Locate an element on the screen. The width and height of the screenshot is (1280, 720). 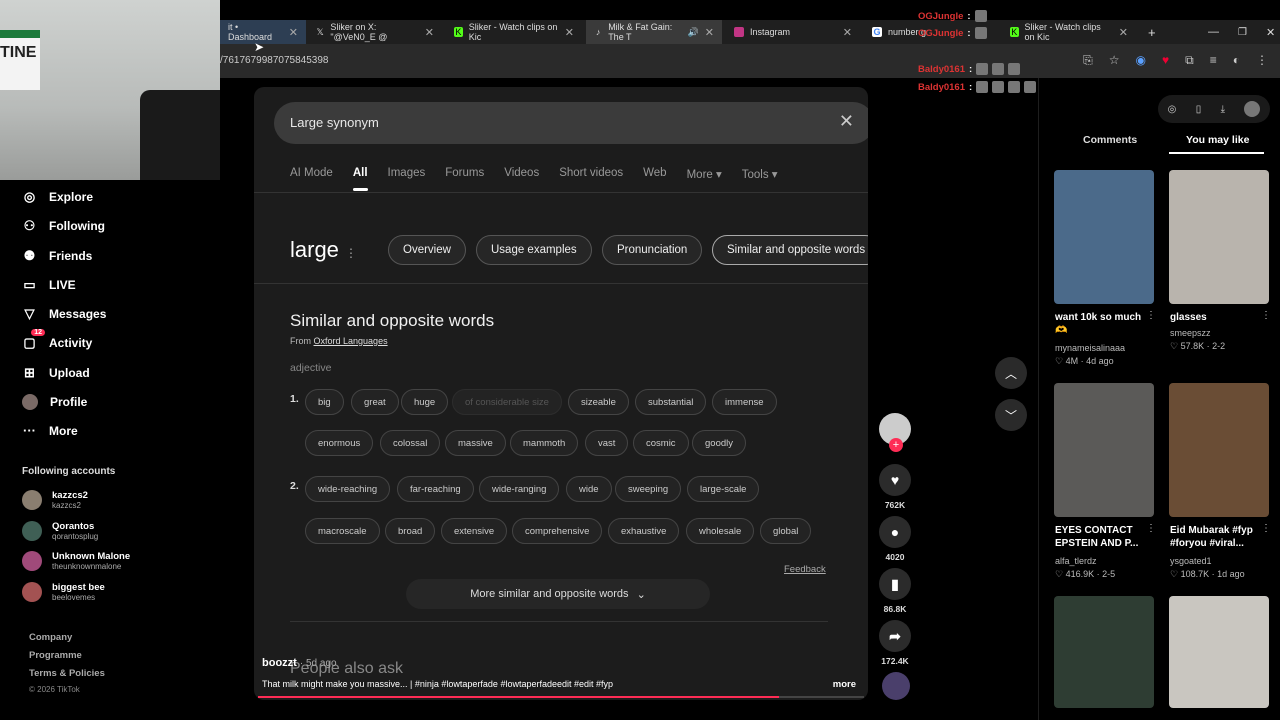
next-video-button: ﹀ is located at coordinates (1011, 415).